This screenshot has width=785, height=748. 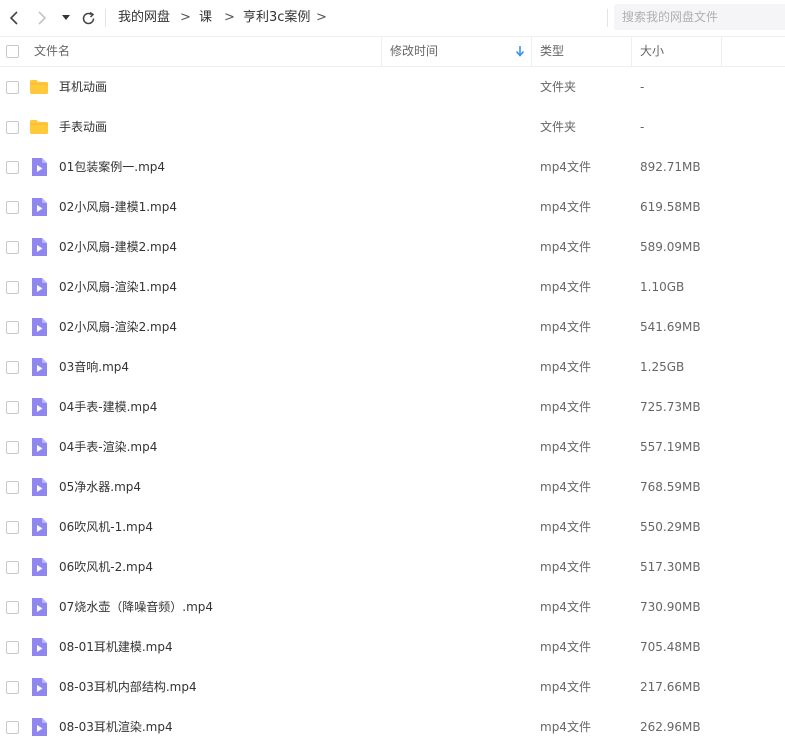 What do you see at coordinates (414, 51) in the screenshot?
I see `column-header-modified: 修改时间` at bounding box center [414, 51].